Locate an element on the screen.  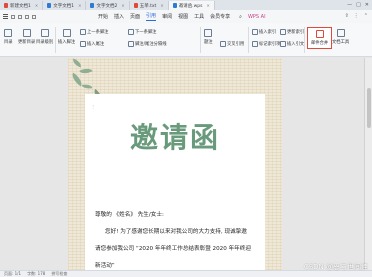
window-controls: — □ ✕ is located at coordinates (358, 5).